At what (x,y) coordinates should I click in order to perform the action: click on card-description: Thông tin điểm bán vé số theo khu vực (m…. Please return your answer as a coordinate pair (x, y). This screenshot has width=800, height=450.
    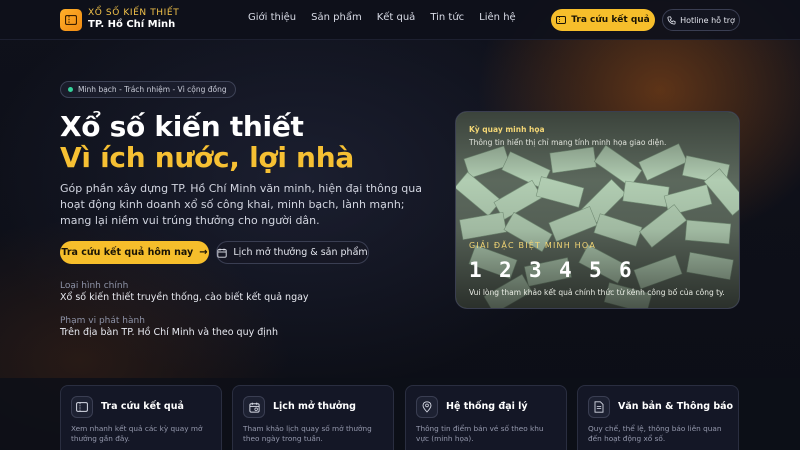
    Looking at the image, I should click on (480, 433).